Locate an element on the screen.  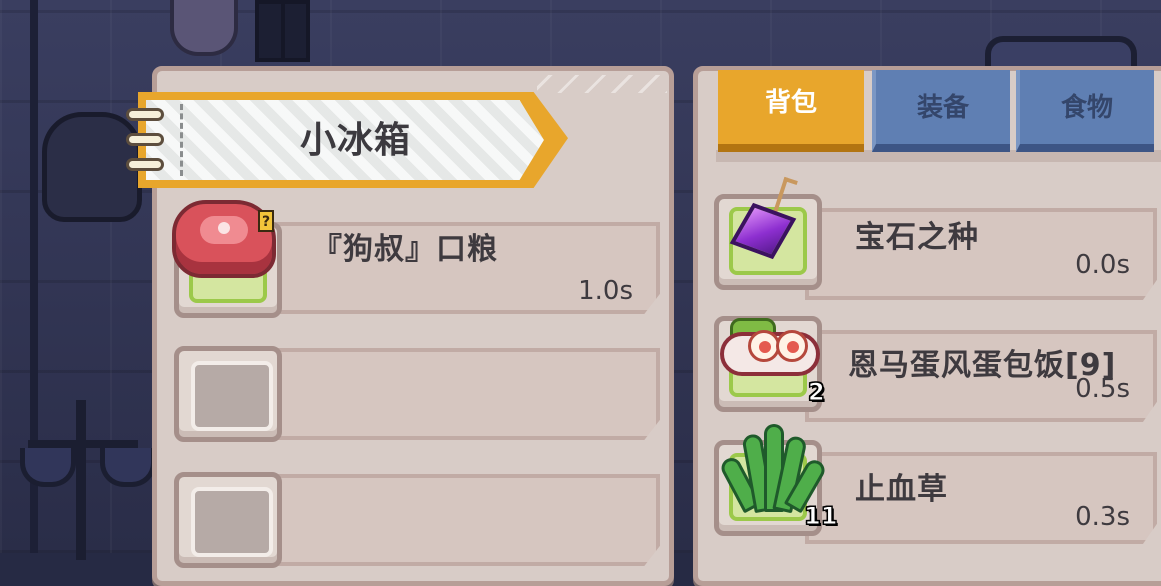
inventory-item-time: 0.0s is located at coordinates (1102, 265).